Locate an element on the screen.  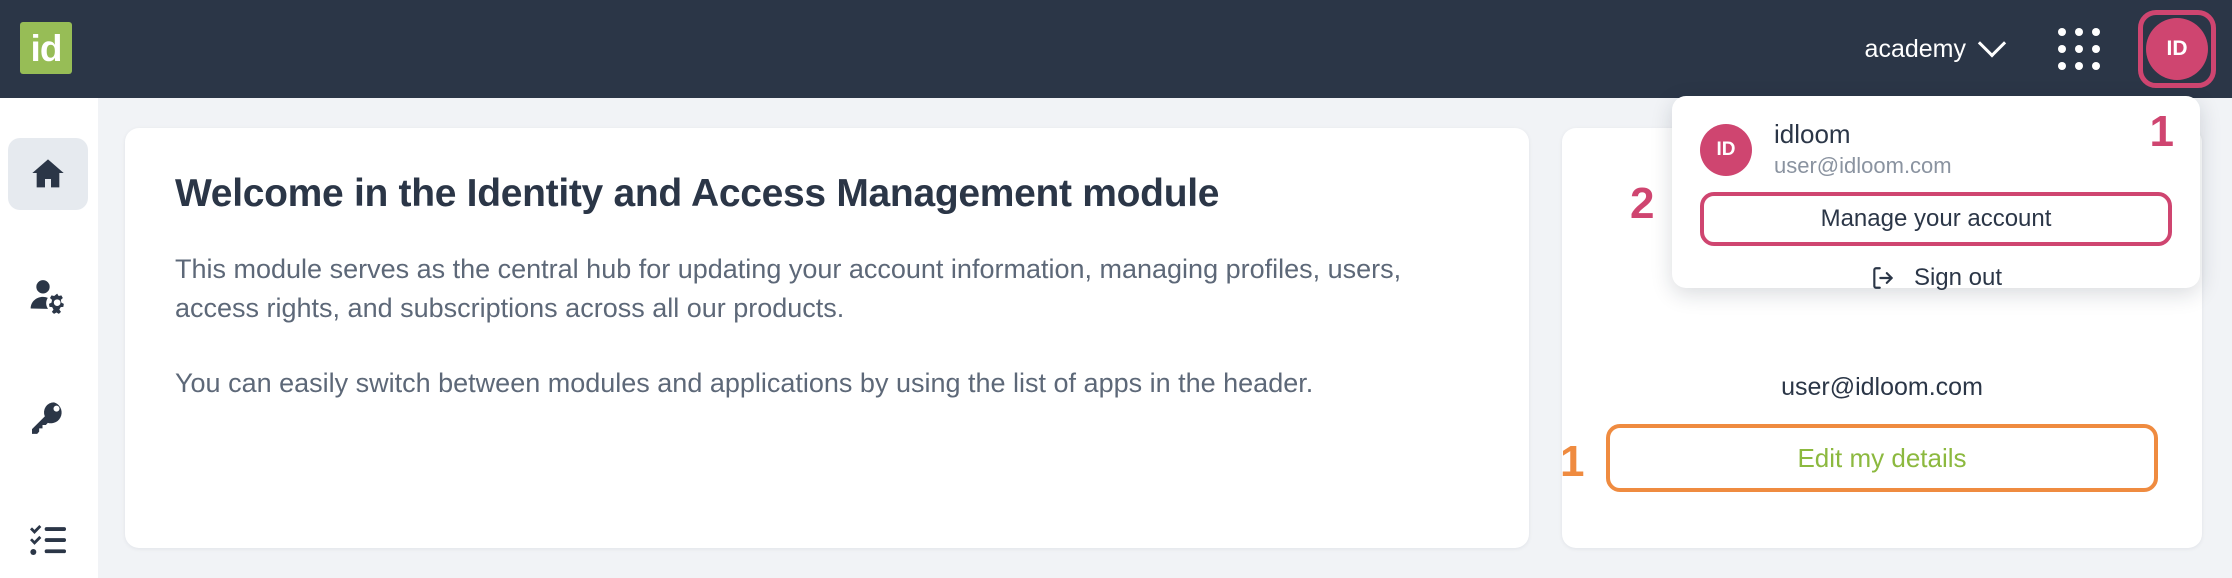
avatar-highlight-box is located at coordinates (2177, 49).